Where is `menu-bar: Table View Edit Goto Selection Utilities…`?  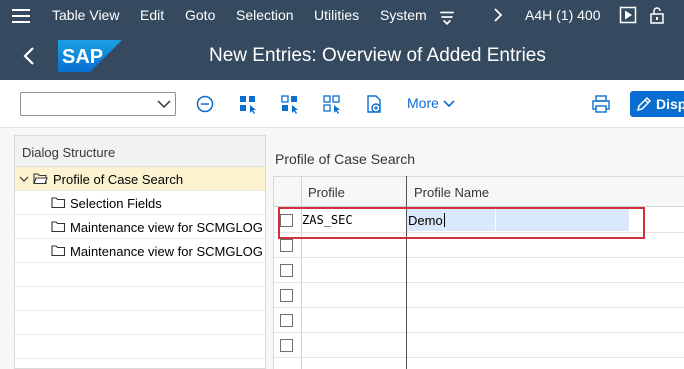
menu-bar: Table View Edit Goto Selection Utilities… is located at coordinates (342, 16).